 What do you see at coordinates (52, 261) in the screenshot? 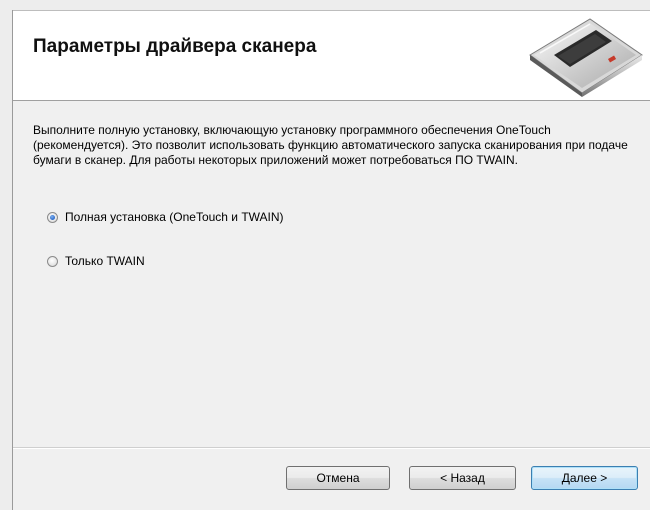
I see `radio-button` at bounding box center [52, 261].